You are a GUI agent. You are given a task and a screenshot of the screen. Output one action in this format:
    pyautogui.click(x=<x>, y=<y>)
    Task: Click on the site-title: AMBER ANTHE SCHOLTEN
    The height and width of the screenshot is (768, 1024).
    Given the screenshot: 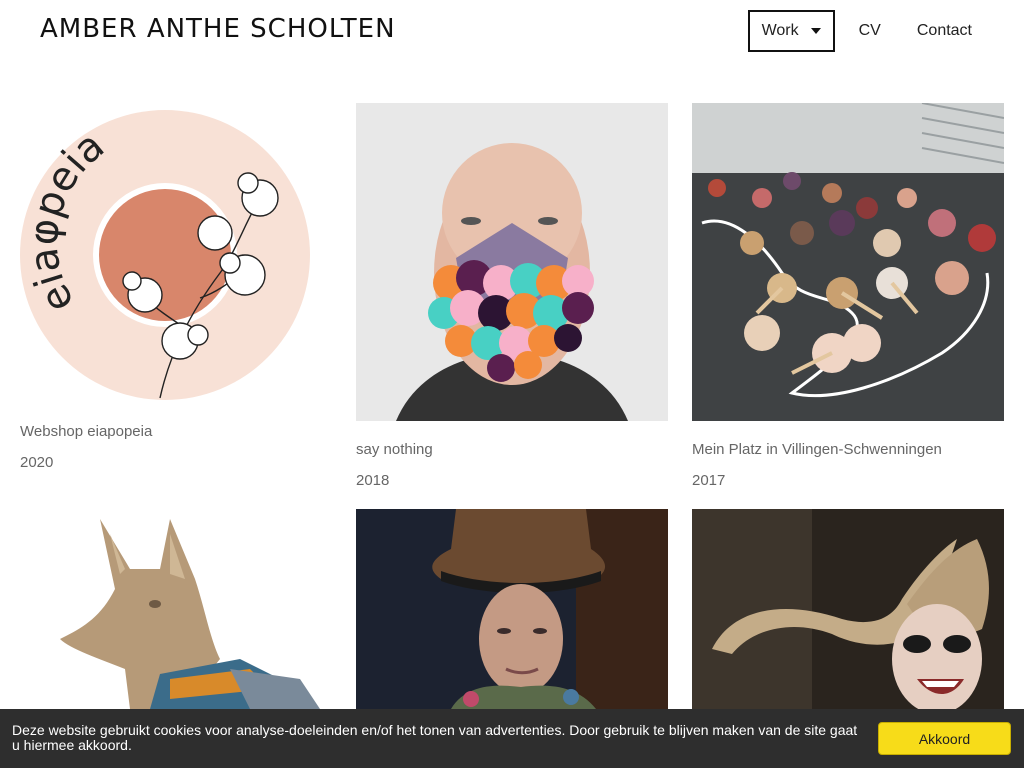 What is the action you would take?
    pyautogui.click(x=218, y=29)
    